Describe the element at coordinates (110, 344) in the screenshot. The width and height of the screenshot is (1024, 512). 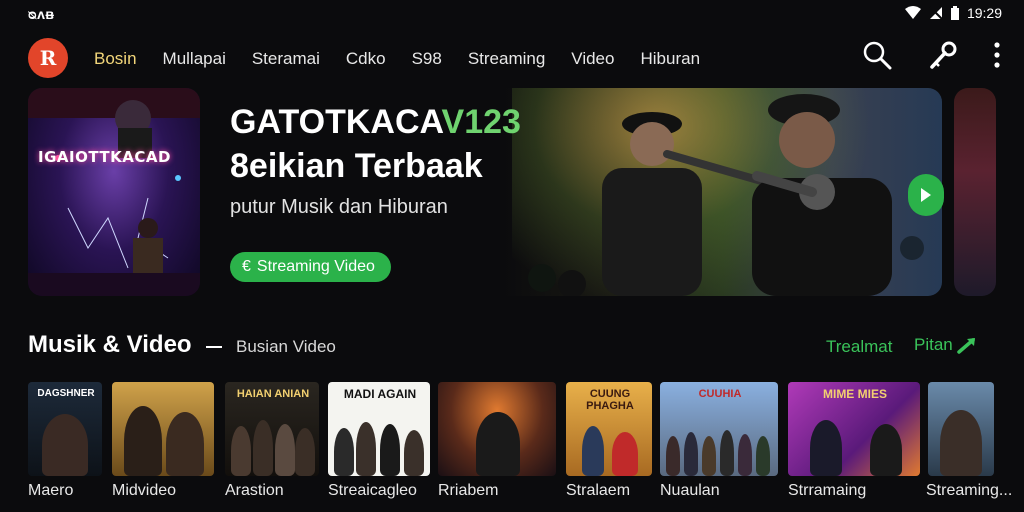
I see `section-title: Musik & Video` at that location.